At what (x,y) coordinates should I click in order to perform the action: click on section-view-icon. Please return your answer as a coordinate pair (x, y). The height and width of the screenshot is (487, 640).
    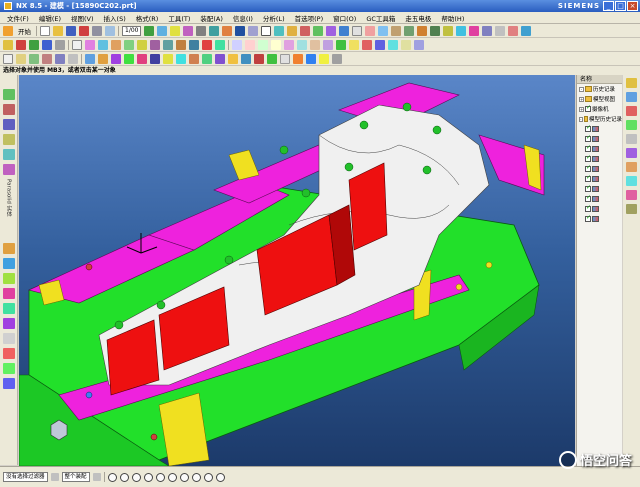
    Looking at the image, I should click on (194, 58).